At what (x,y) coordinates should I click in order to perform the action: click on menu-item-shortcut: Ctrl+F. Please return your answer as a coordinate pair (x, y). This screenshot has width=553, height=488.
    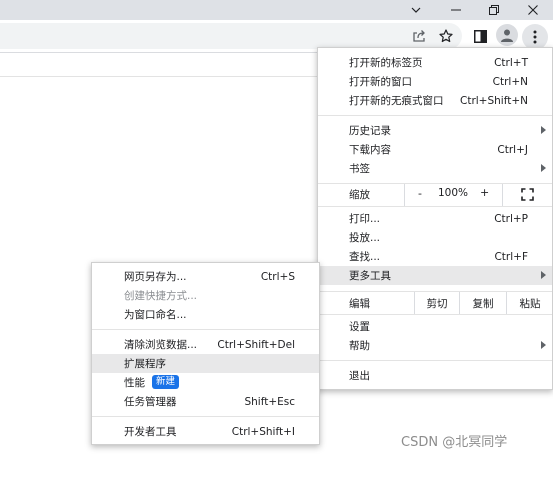
    Looking at the image, I should click on (511, 256).